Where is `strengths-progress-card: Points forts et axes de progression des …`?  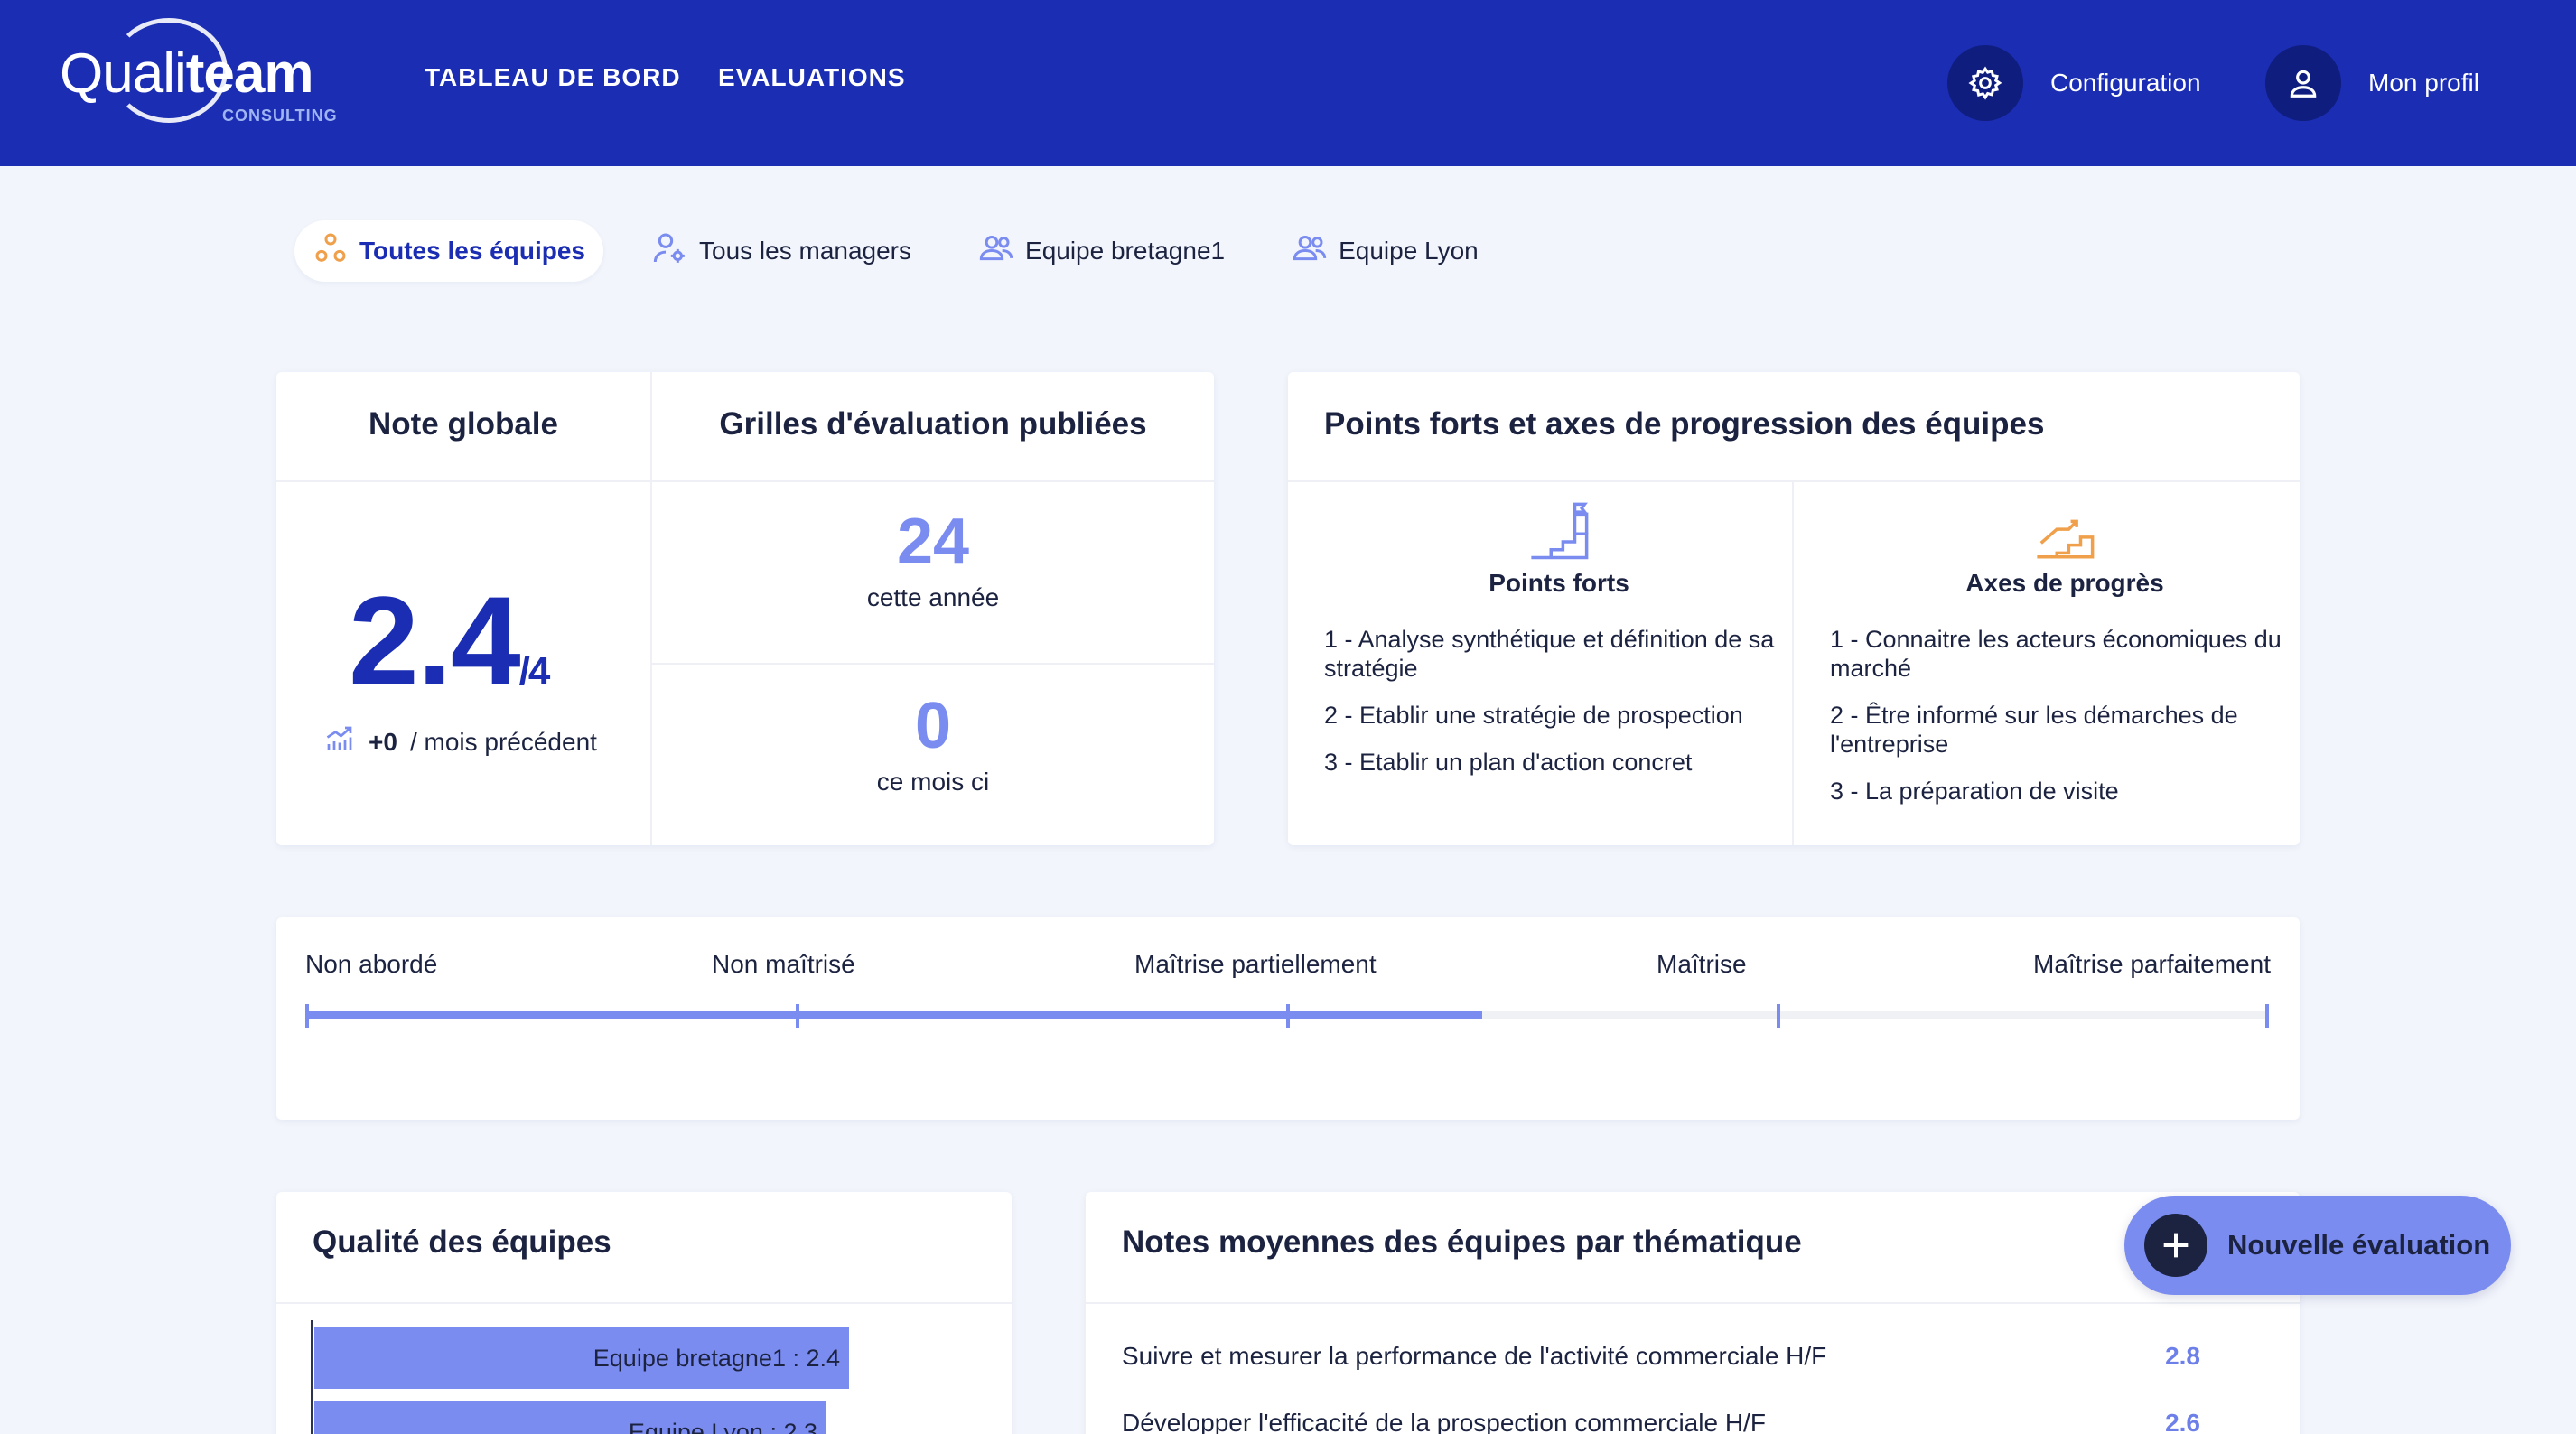 strengths-progress-card: Points forts et axes de progression des … is located at coordinates (1794, 608).